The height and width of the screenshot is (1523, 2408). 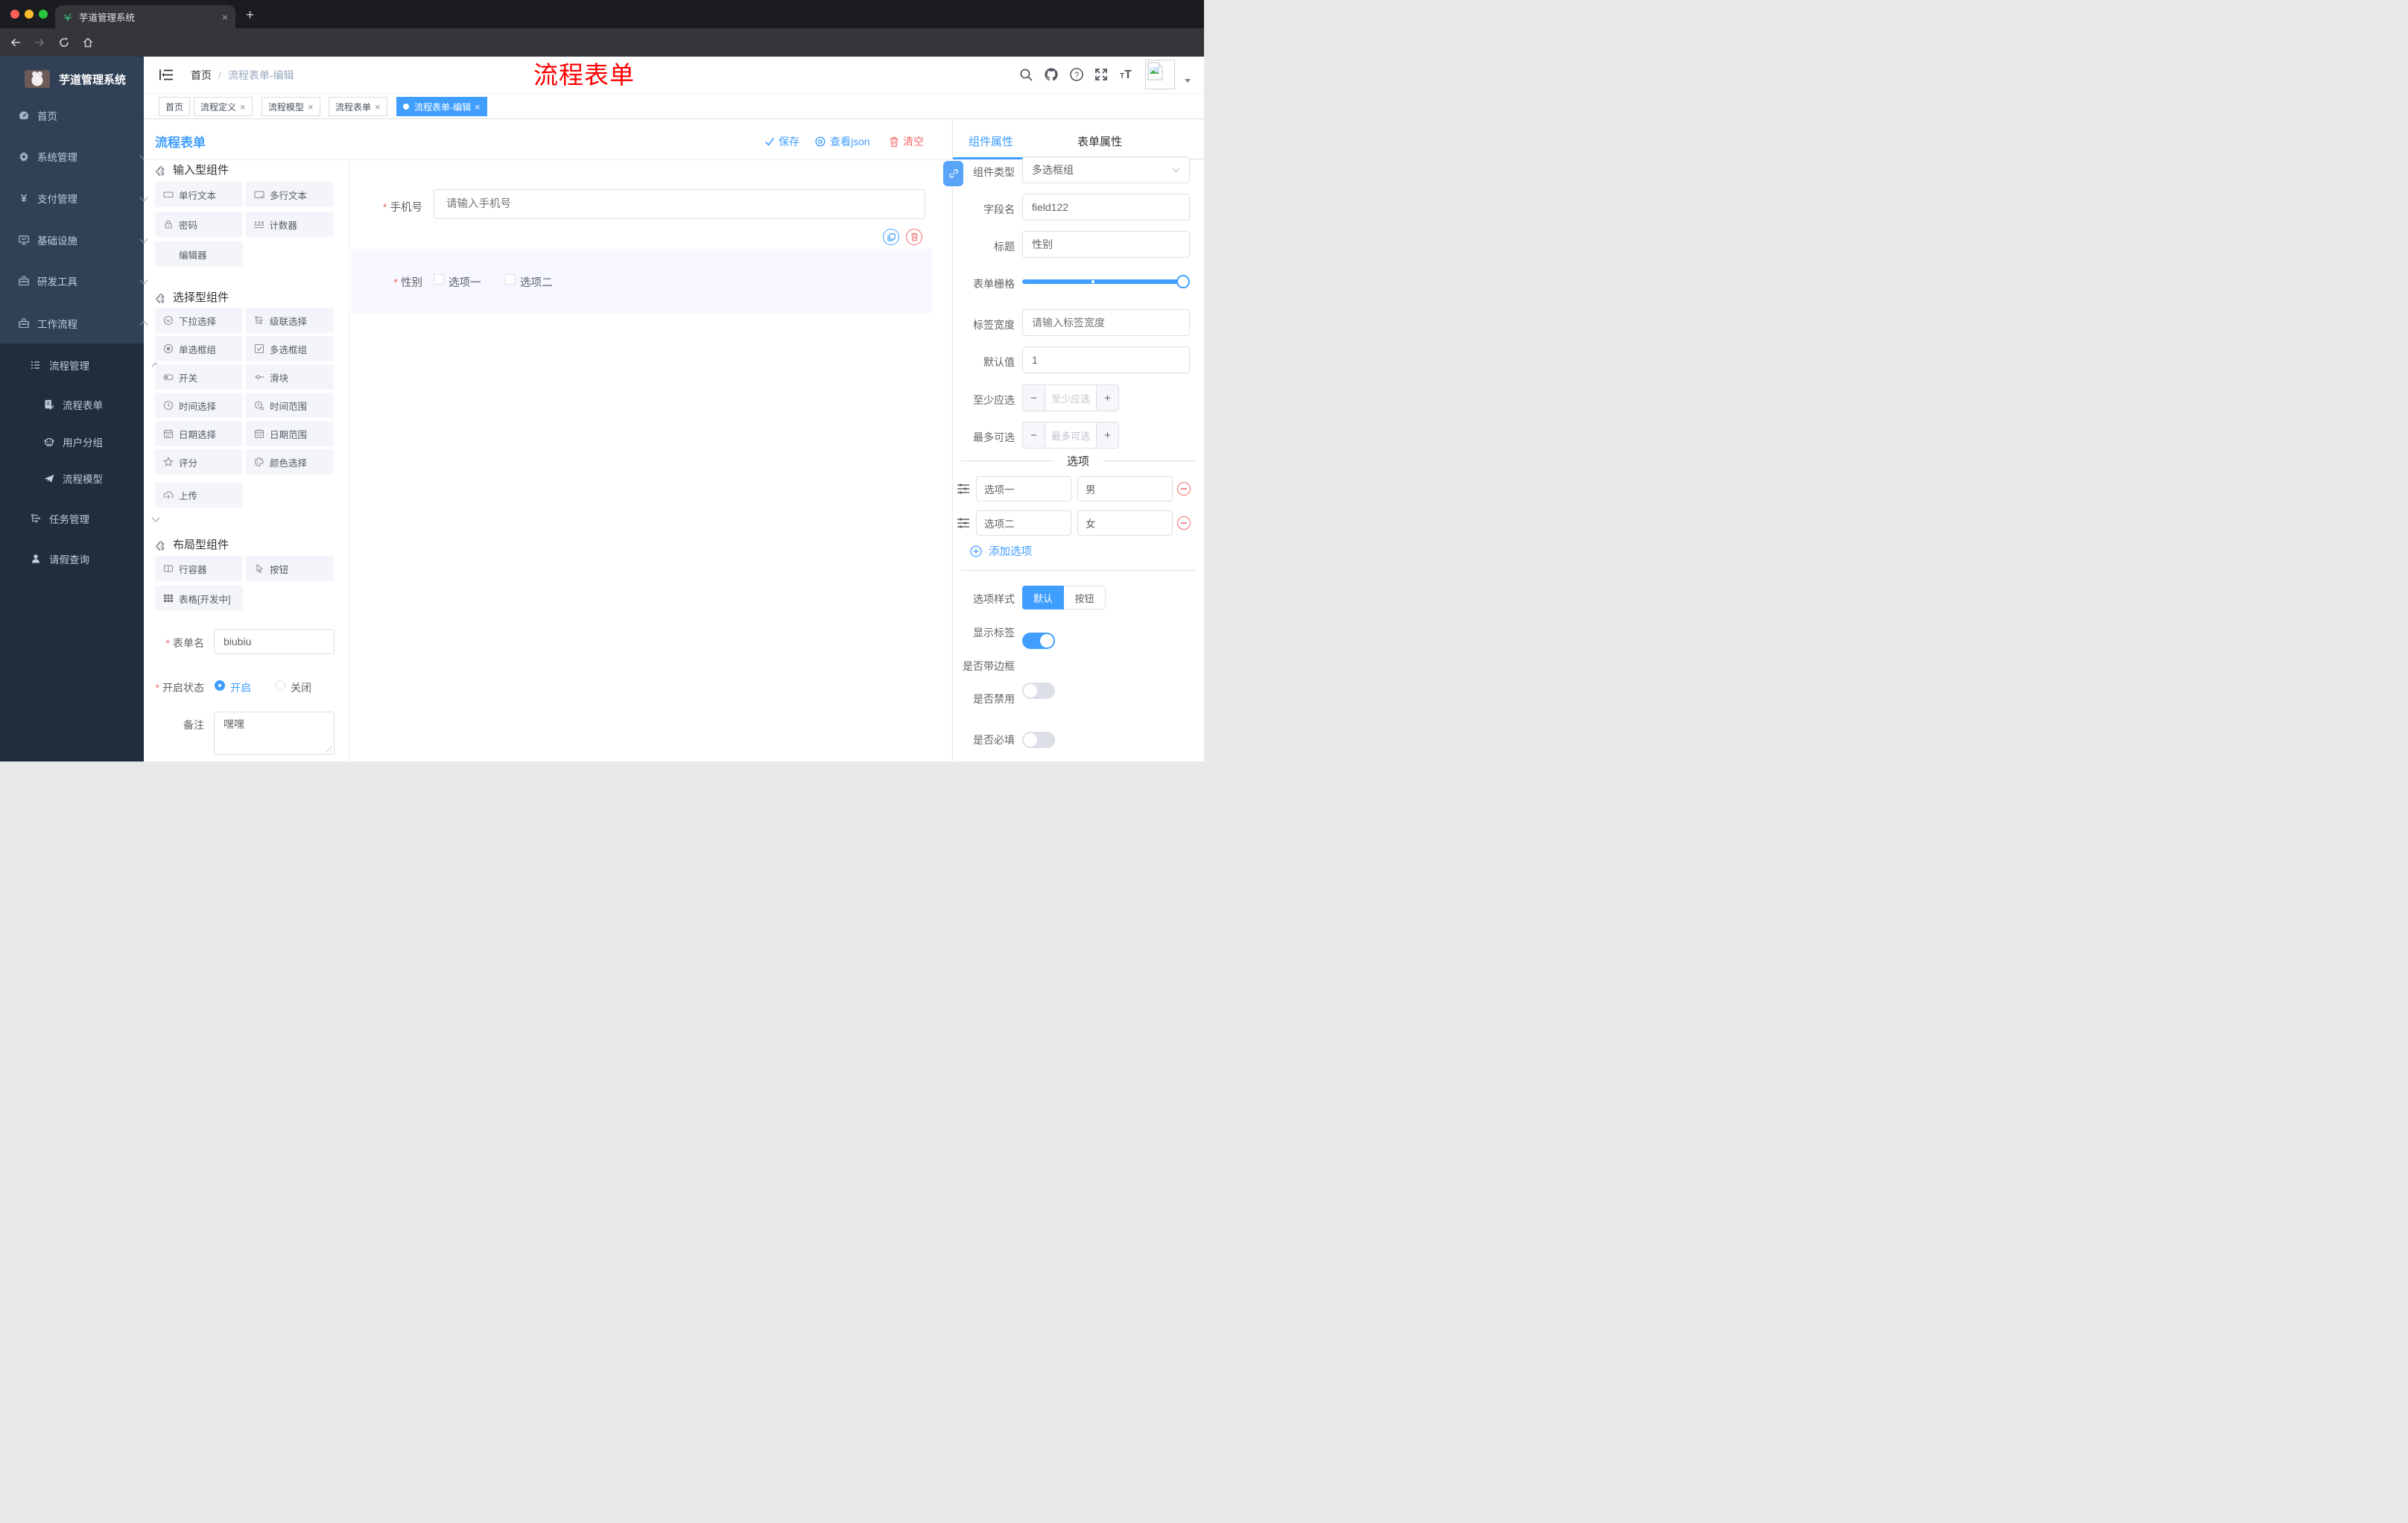 What do you see at coordinates (145, 17) in the screenshot?
I see `browser-tab: 芋道管理系统 ×` at bounding box center [145, 17].